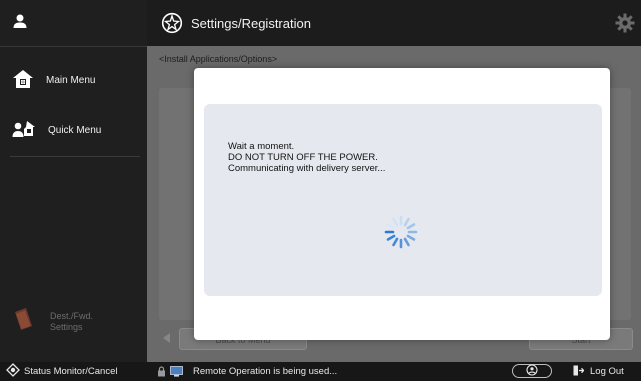  What do you see at coordinates (172, 23) in the screenshot?
I see `settings-registration-icon` at bounding box center [172, 23].